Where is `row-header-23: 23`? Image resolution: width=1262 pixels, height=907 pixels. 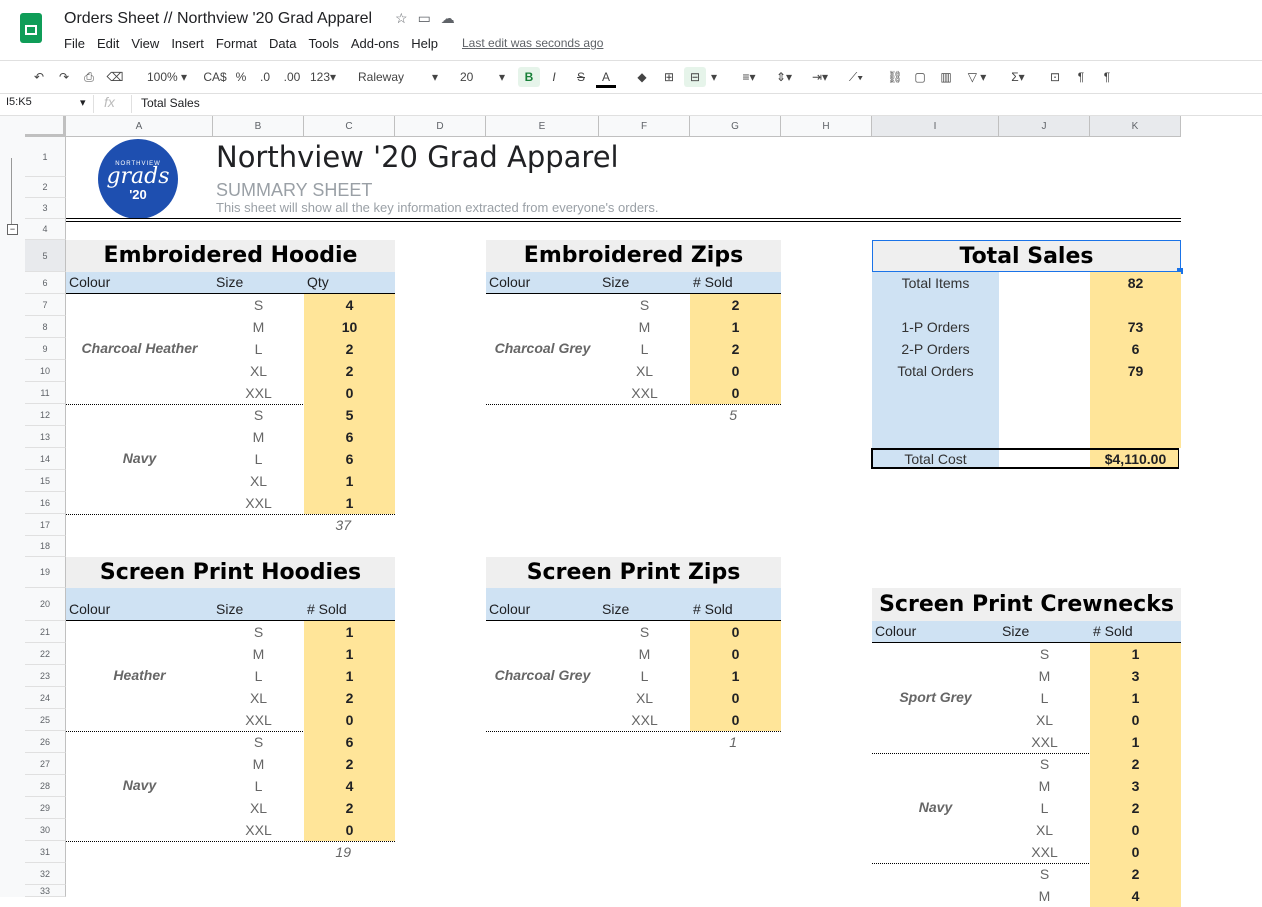
row-header-23: 23 is located at coordinates (45, 676).